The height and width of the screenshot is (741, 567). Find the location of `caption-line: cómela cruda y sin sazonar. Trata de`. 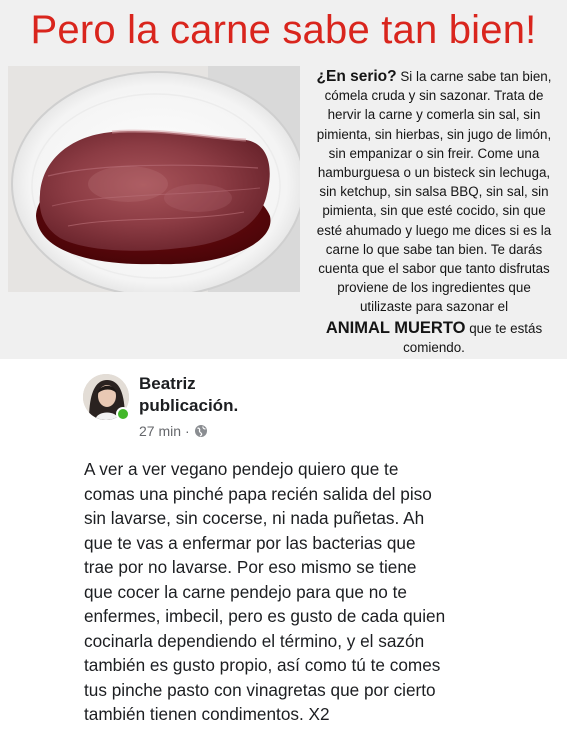

caption-line: cómela cruda y sin sazonar. Trata de is located at coordinates (434, 96).